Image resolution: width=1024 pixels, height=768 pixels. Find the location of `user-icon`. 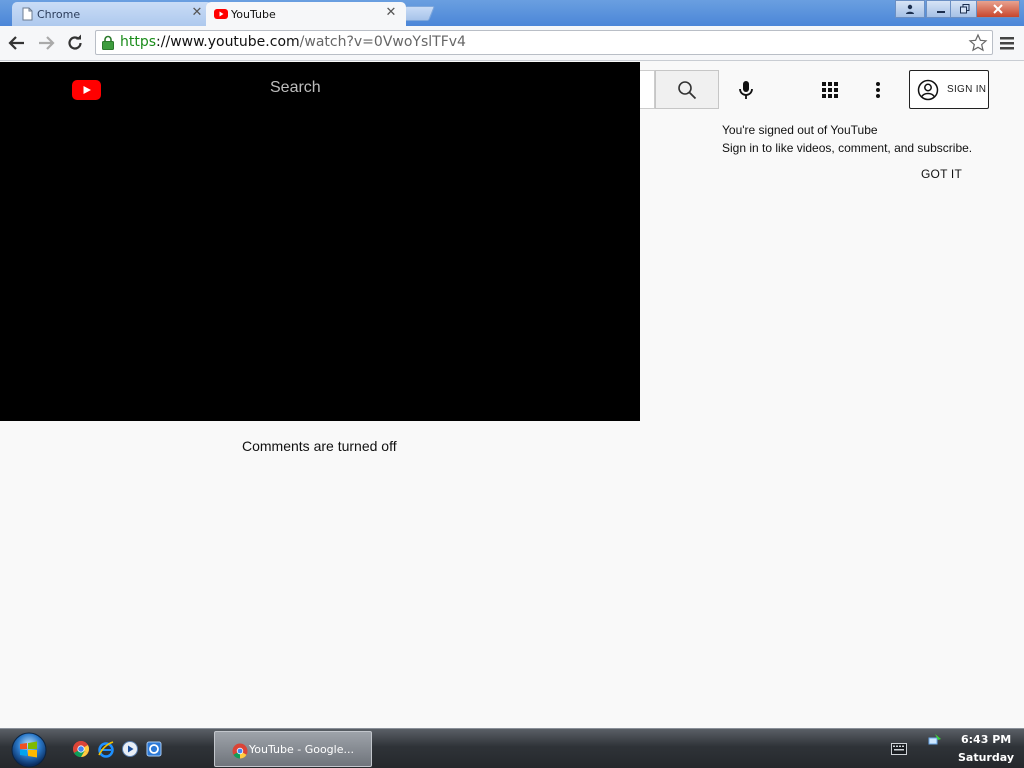

user-icon is located at coordinates (910, 9).